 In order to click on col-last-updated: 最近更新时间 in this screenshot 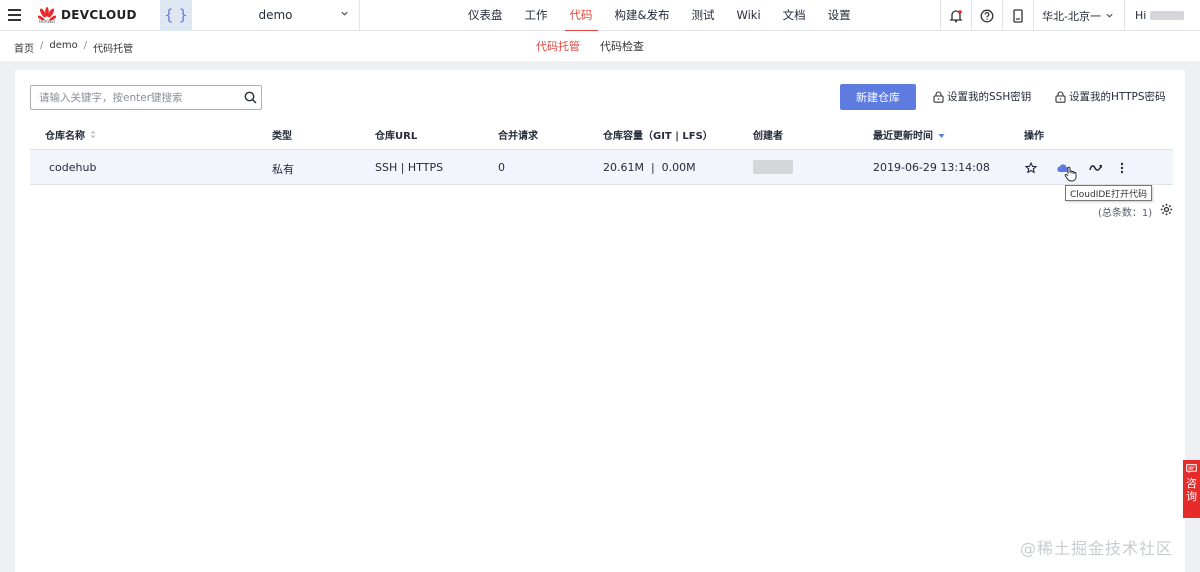, I will do `click(909, 134)`.